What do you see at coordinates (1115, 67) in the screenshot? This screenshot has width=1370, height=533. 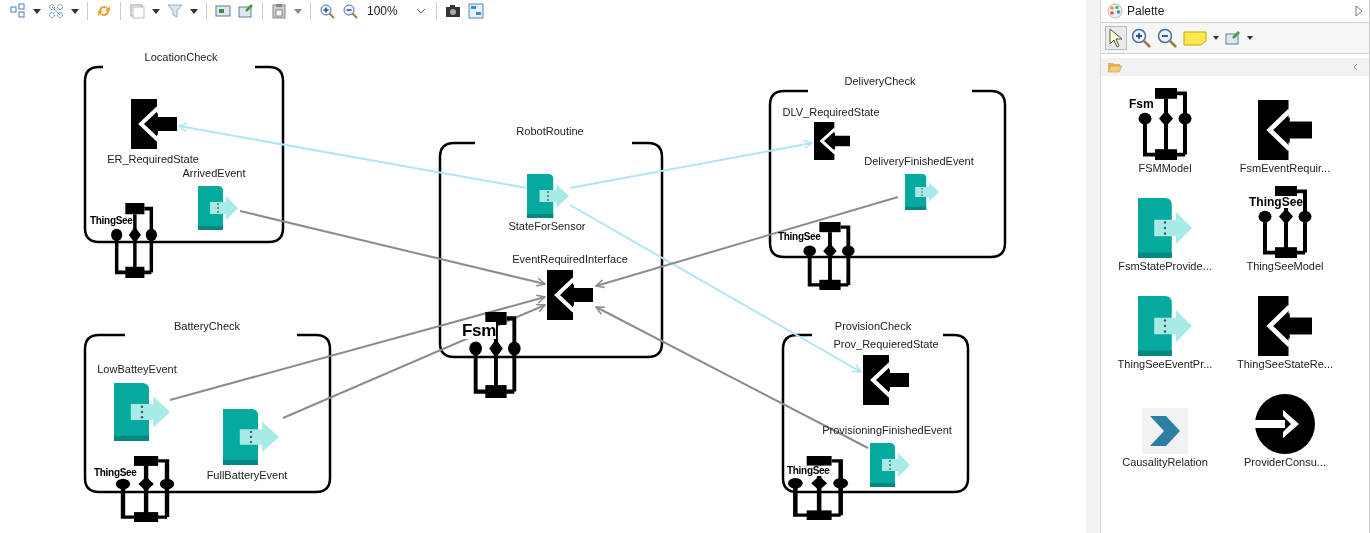 I see `folder-icon` at bounding box center [1115, 67].